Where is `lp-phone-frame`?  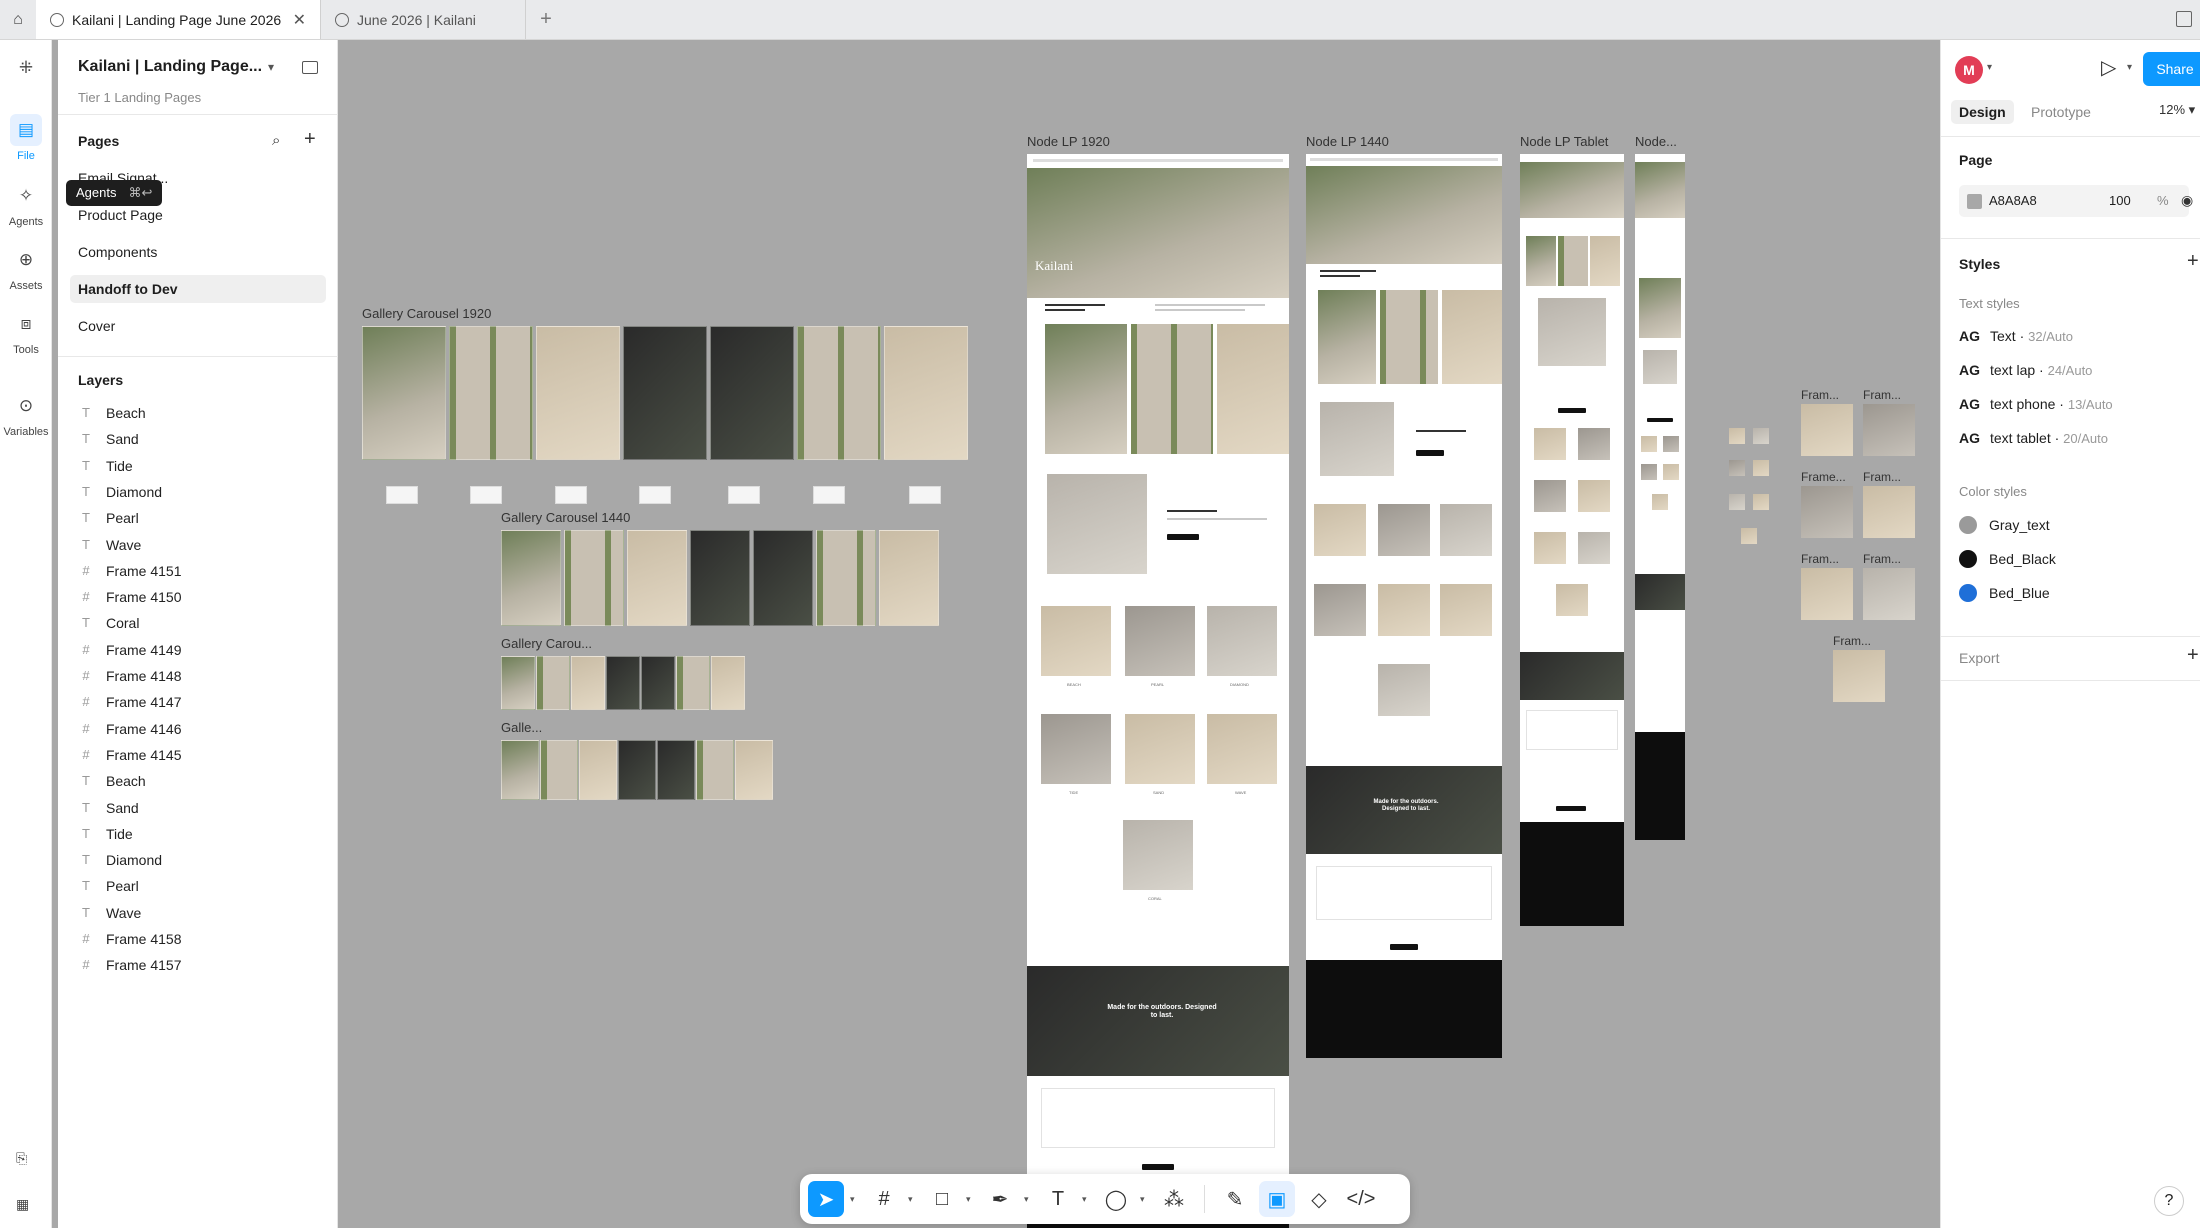 lp-phone-frame is located at coordinates (1660, 497).